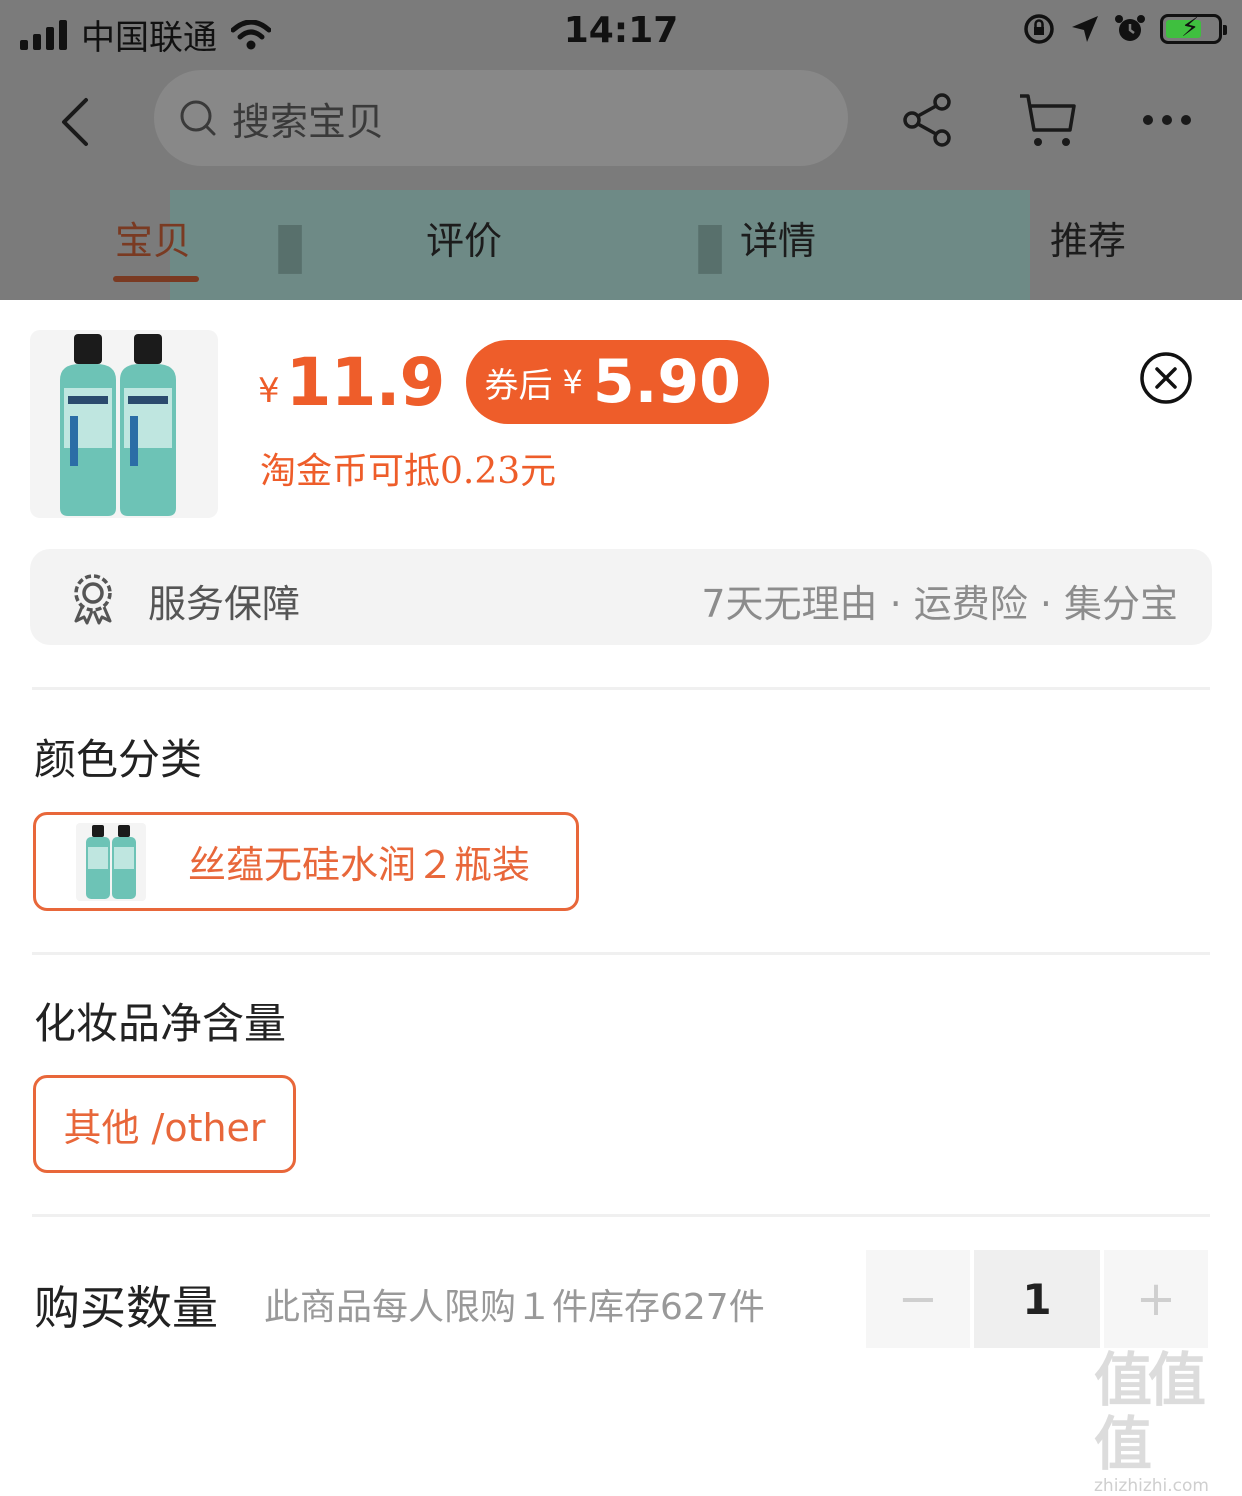 This screenshot has height=1496, width=1242. I want to click on coupon-price-badge: 券后 ¥ 5.90, so click(617, 382).